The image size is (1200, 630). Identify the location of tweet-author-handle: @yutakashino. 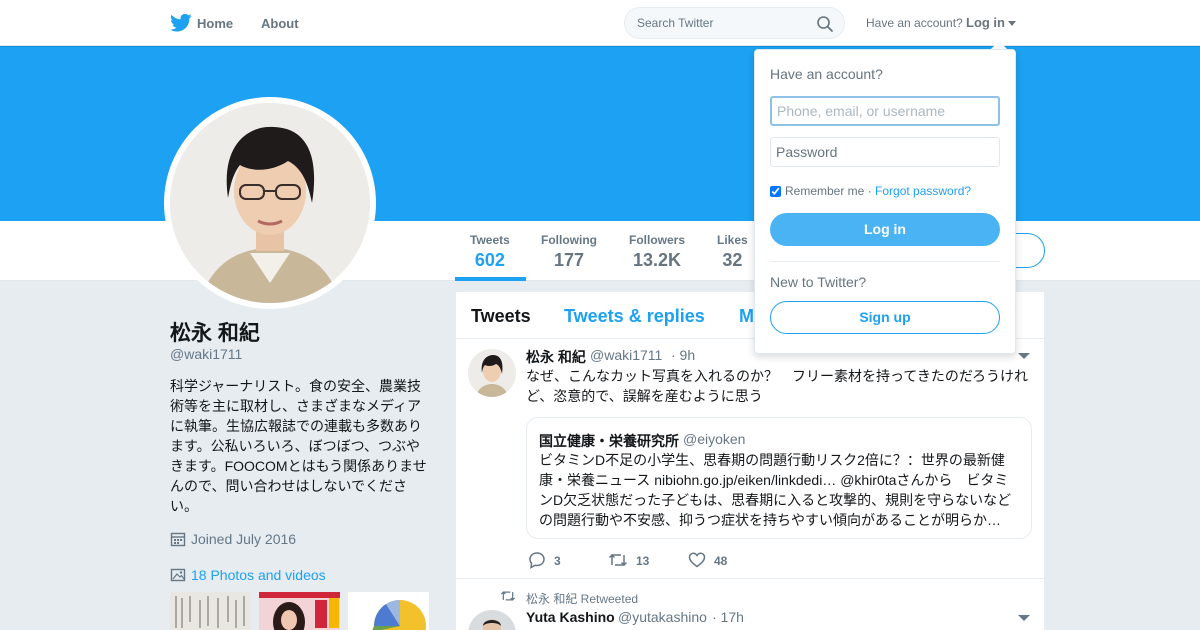
(662, 617).